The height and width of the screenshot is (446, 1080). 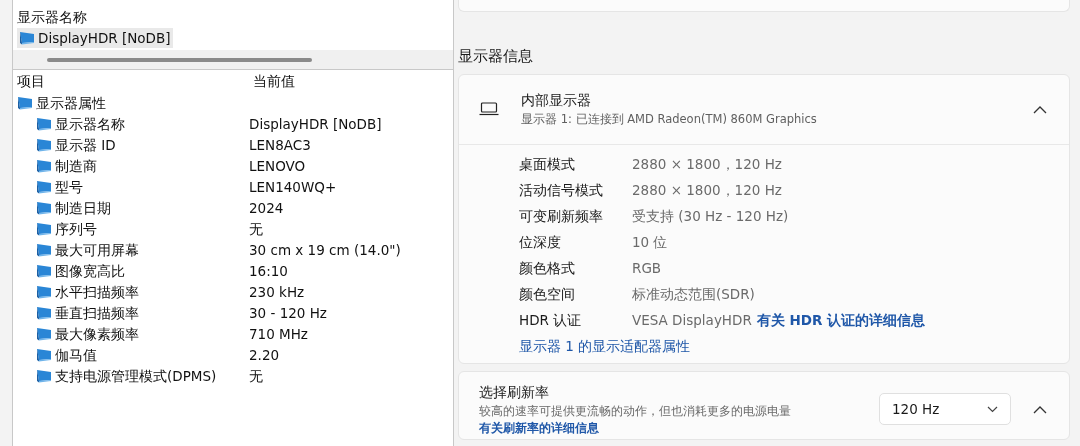 I want to click on section-title: 显示器信息, so click(x=496, y=56).